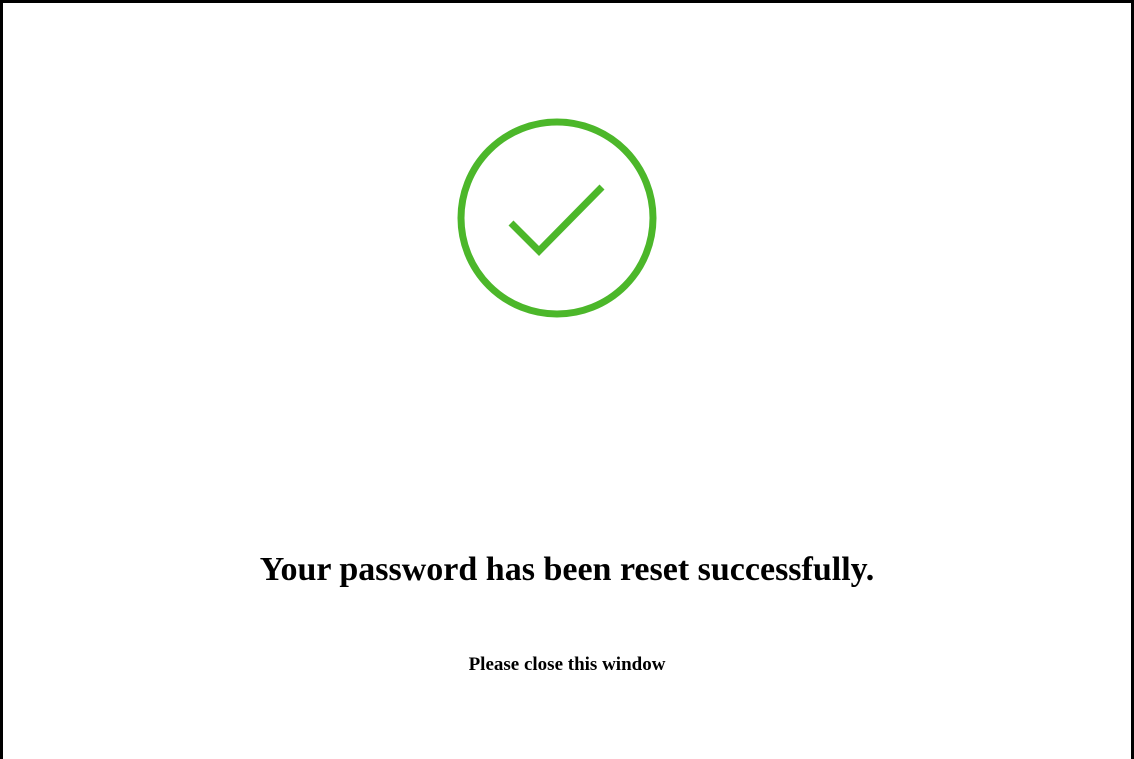  I want to click on close-window-message: Please close this window, so click(567, 664).